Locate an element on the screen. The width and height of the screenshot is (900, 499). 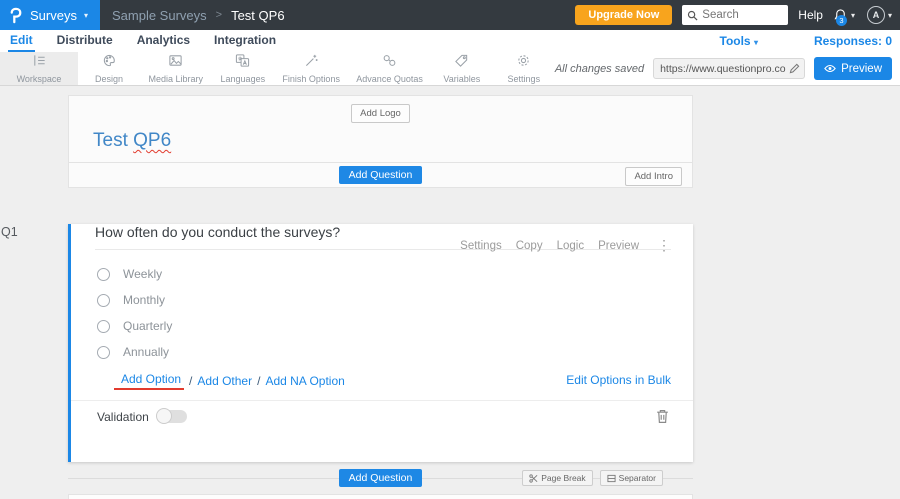
preview-button: Preview is located at coordinates (853, 68).